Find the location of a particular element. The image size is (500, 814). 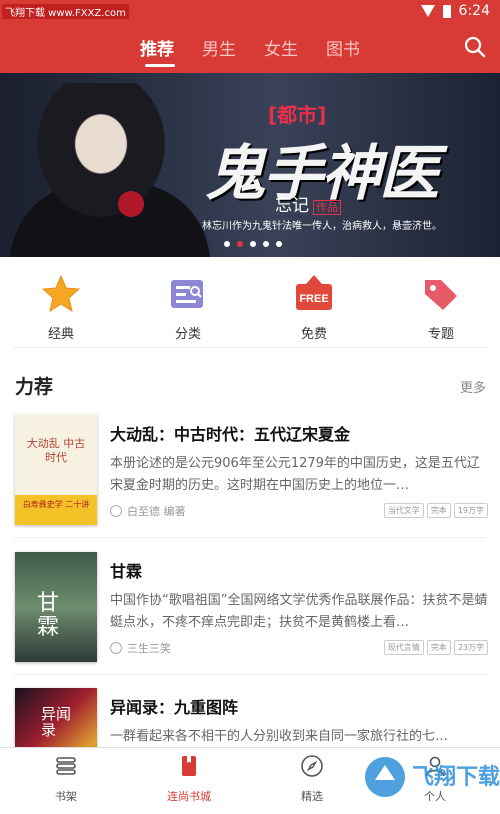

book-tags: 现代言情 完本 23万字 is located at coordinates (435, 647).